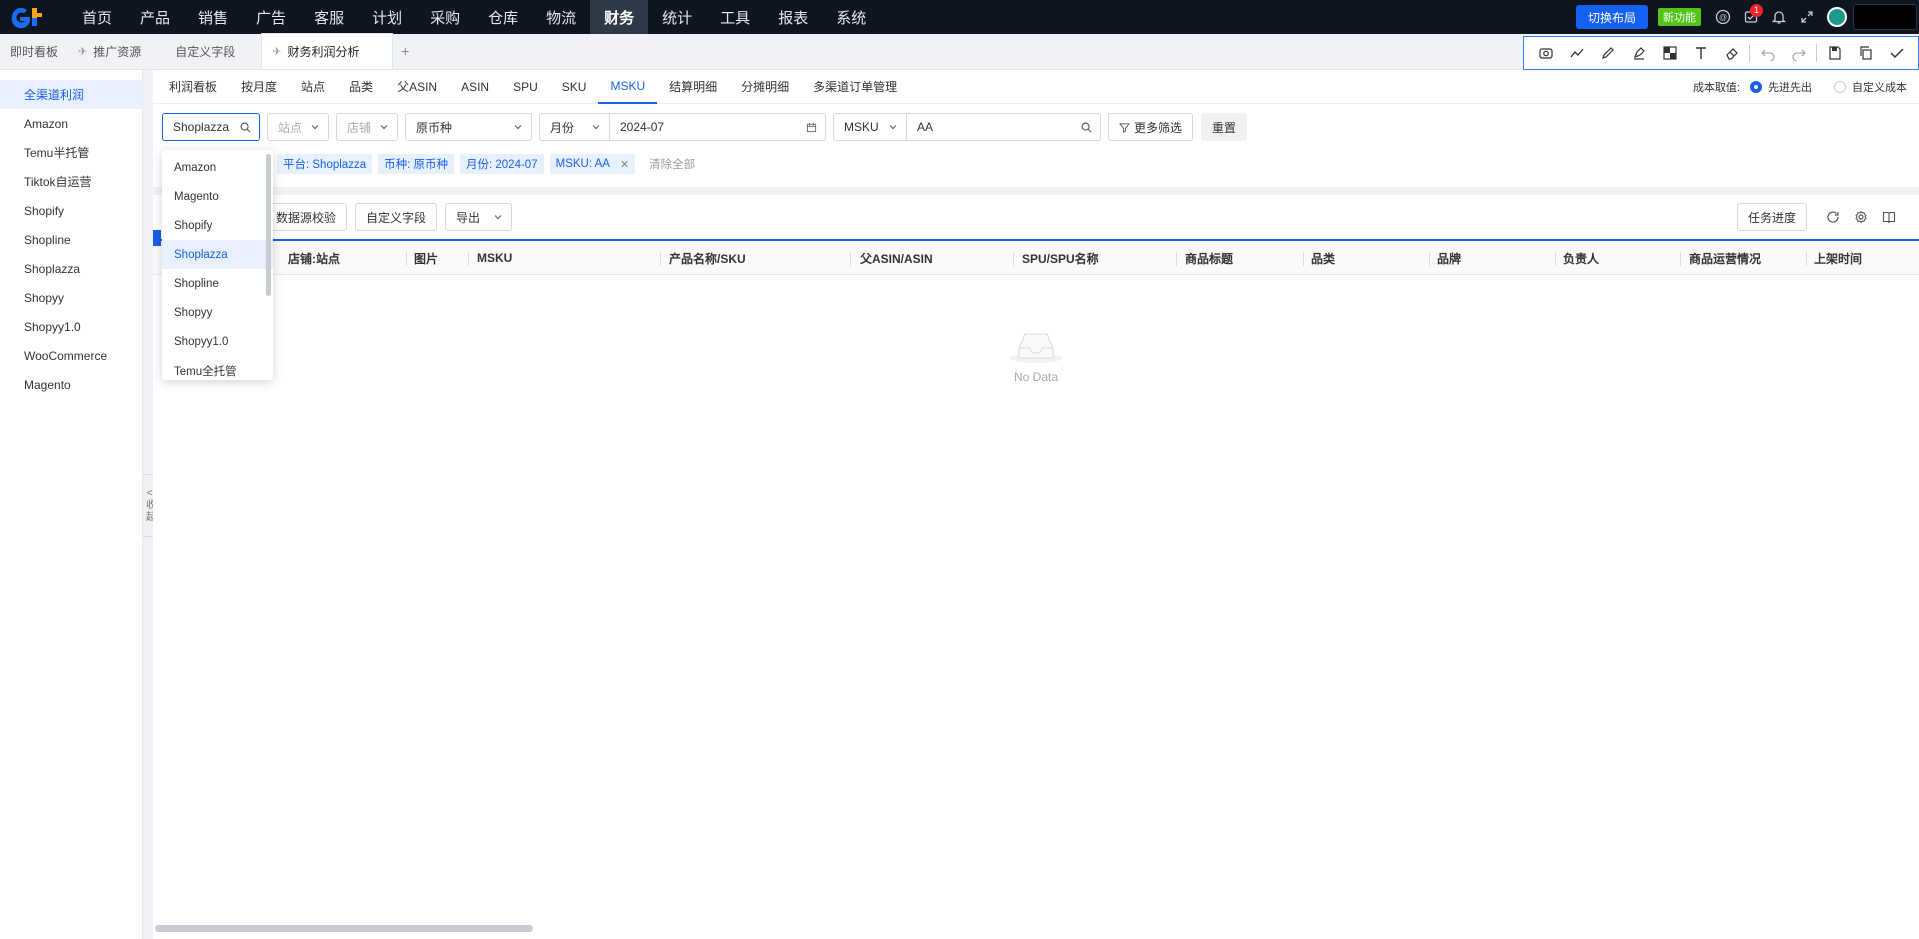  Describe the element at coordinates (1865, 53) in the screenshot. I see `copy-icon` at that location.